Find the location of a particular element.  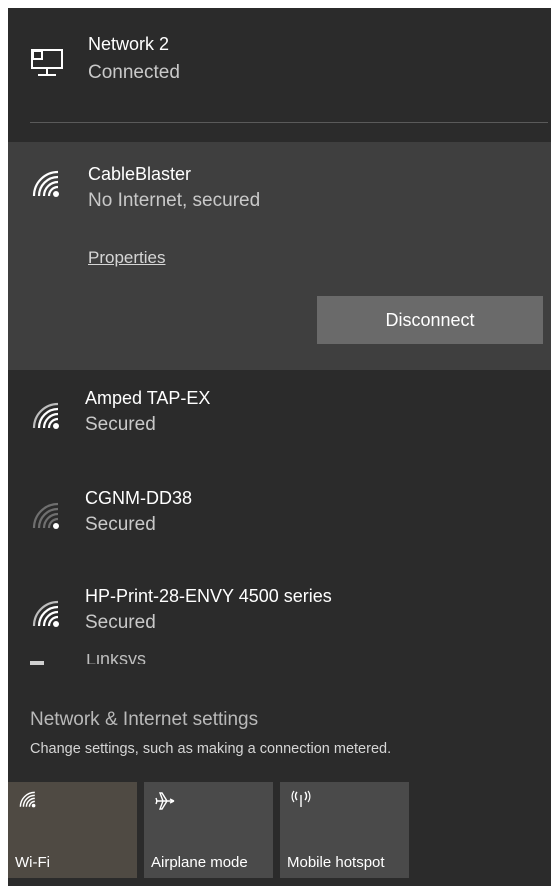

connected-wifi-name: CableBlaster is located at coordinates (140, 174).